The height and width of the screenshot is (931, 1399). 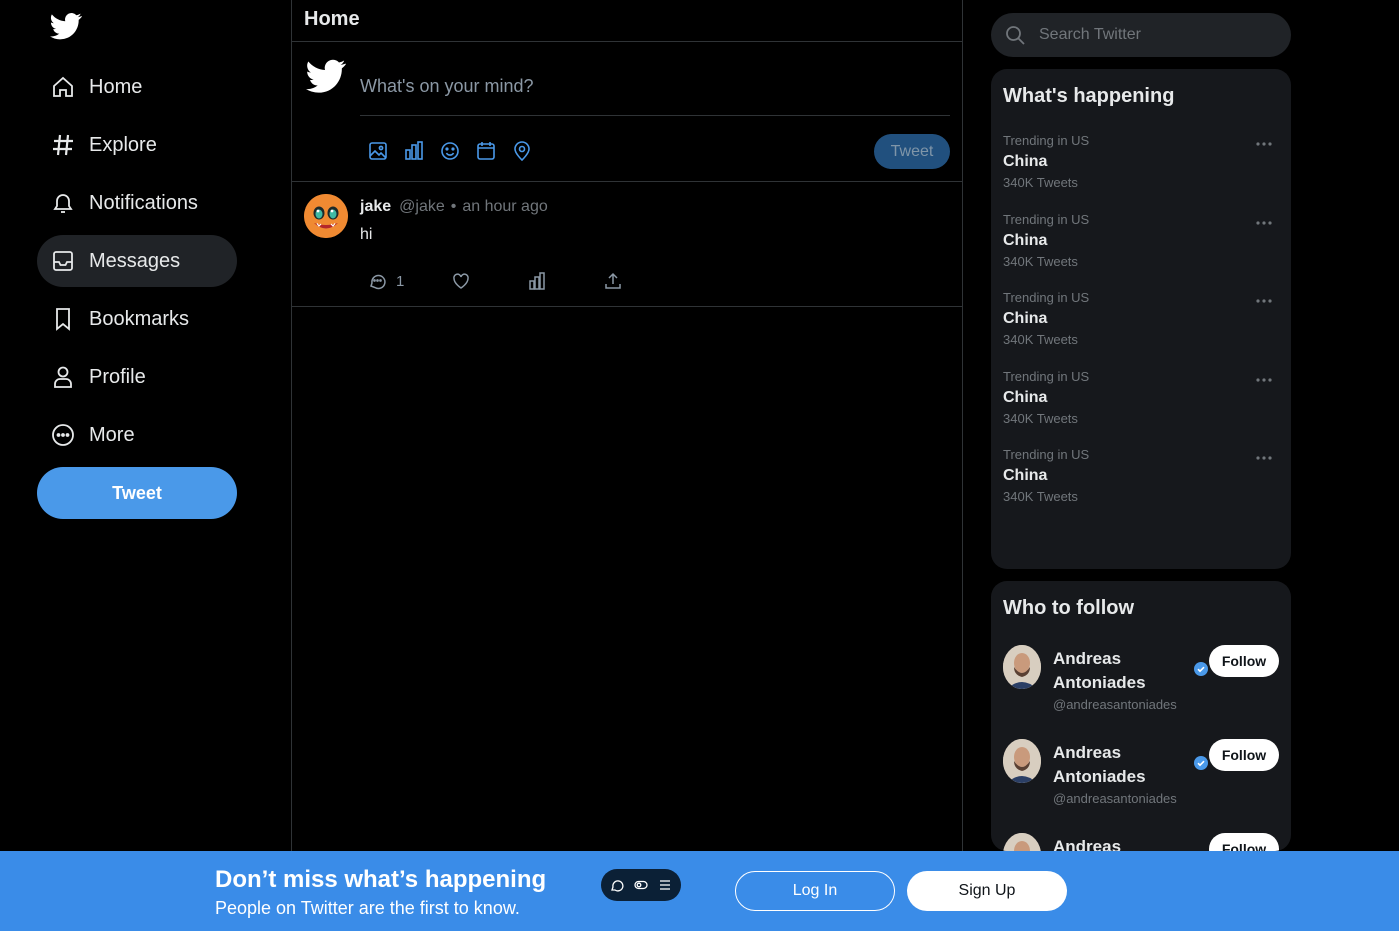 What do you see at coordinates (63, 435) in the screenshot?
I see `more-circle-icon` at bounding box center [63, 435].